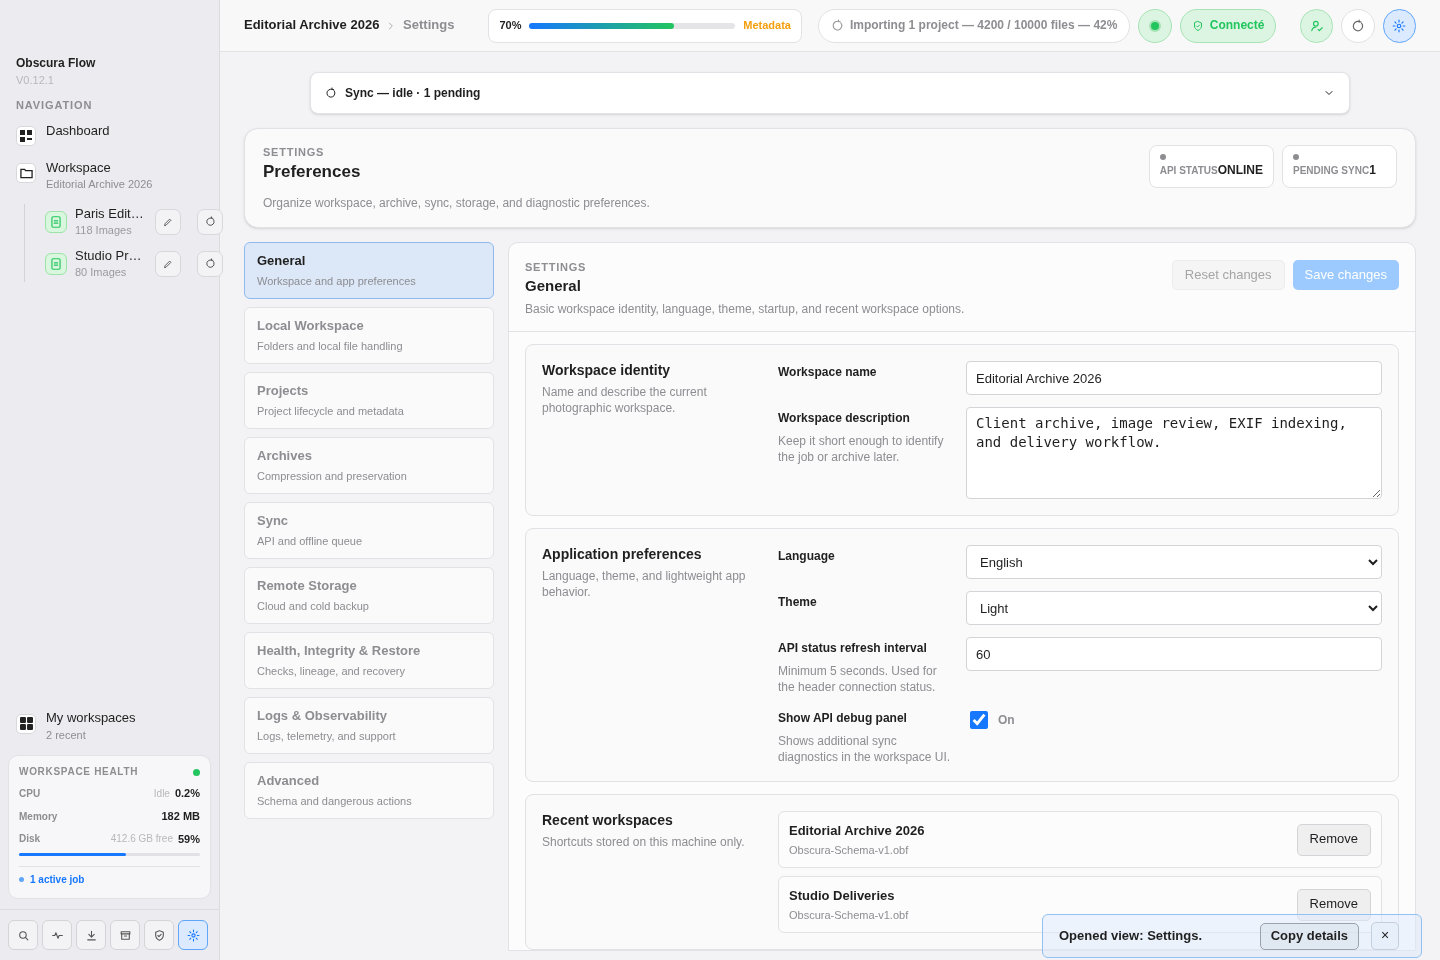 The width and height of the screenshot is (1440, 960). I want to click on text-field: 60, so click(1174, 654).